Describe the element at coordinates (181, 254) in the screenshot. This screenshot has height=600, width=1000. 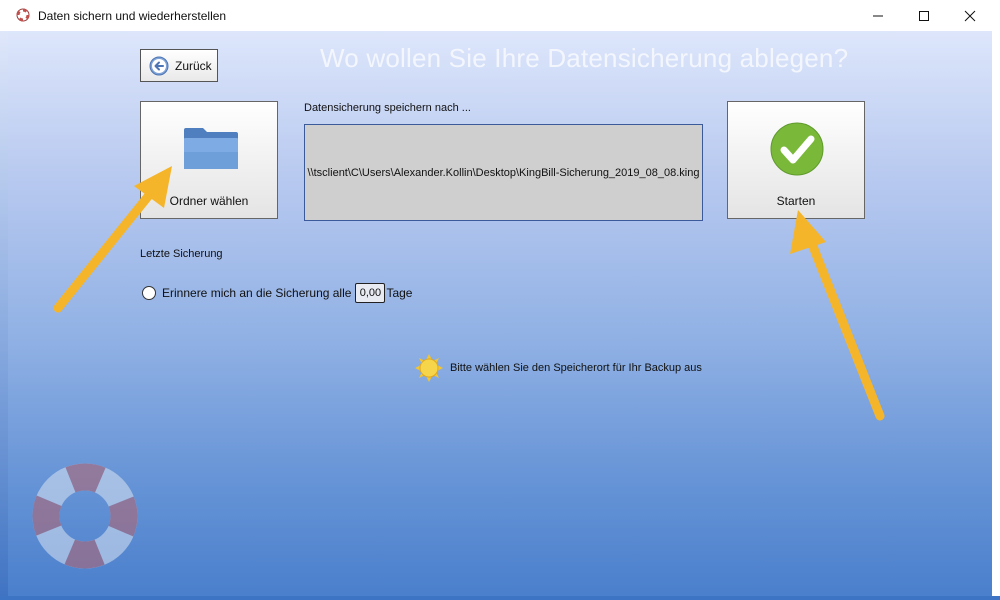
I see `last-backup-label: Letzte Sicherung` at that location.